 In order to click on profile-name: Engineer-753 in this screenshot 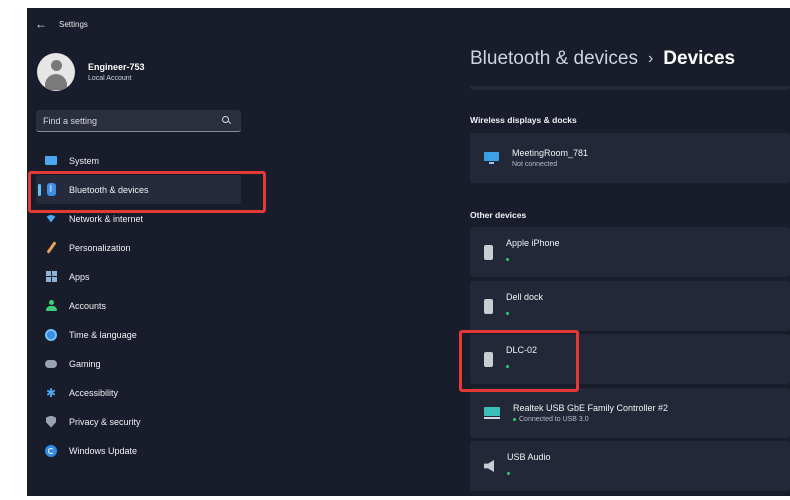, I will do `click(116, 67)`.